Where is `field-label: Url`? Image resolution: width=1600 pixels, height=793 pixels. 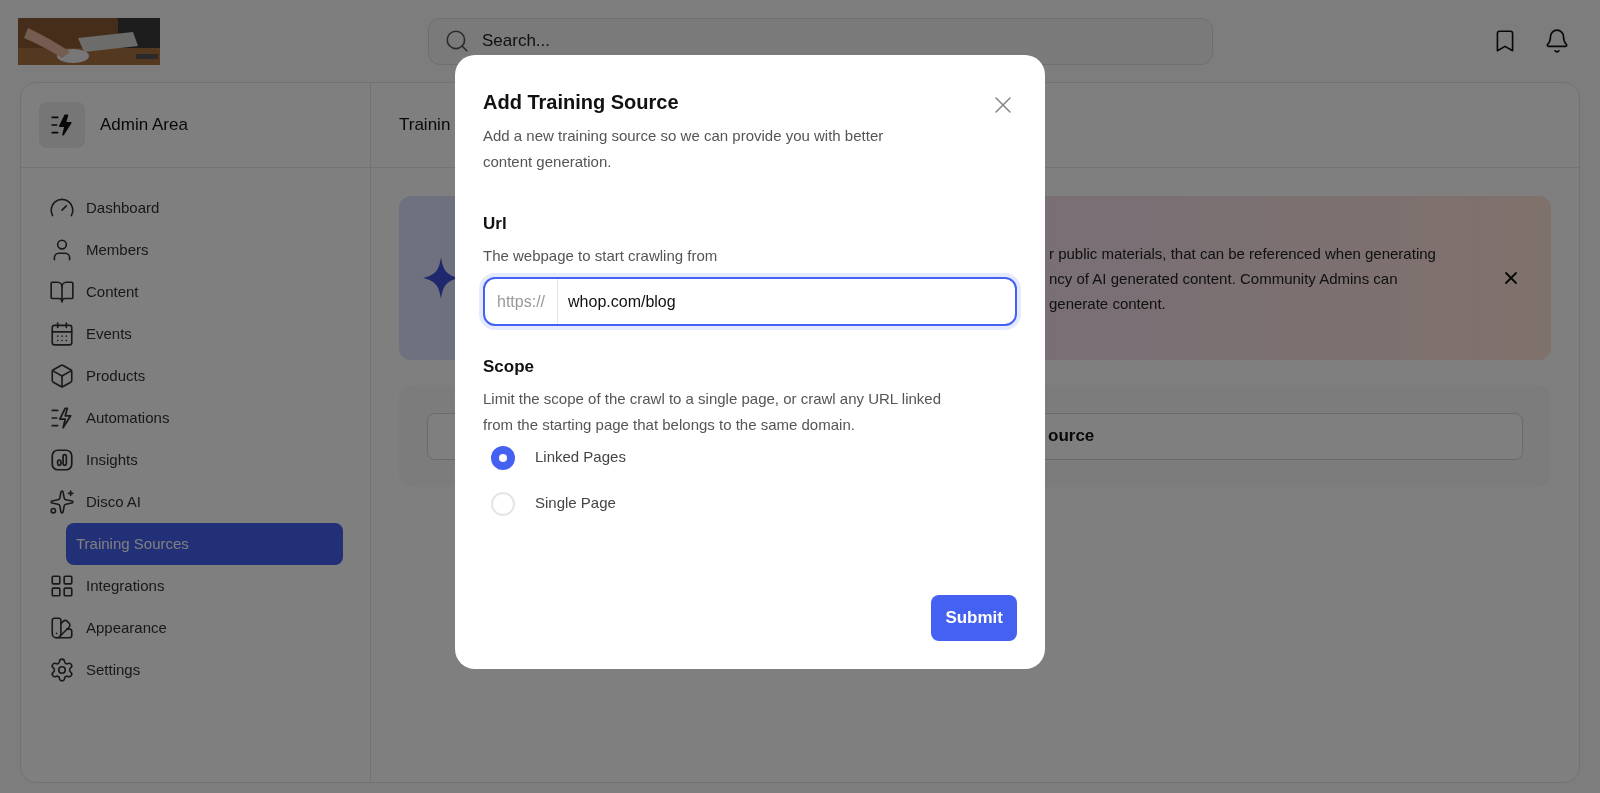
field-label: Url is located at coordinates (495, 224).